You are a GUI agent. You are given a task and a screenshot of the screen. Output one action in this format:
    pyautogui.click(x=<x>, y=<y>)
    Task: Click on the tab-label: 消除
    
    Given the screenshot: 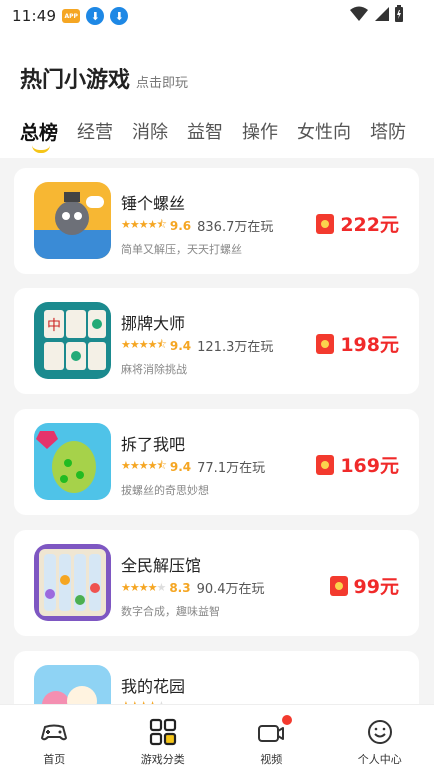 What is the action you would take?
    pyautogui.click(x=150, y=132)
    